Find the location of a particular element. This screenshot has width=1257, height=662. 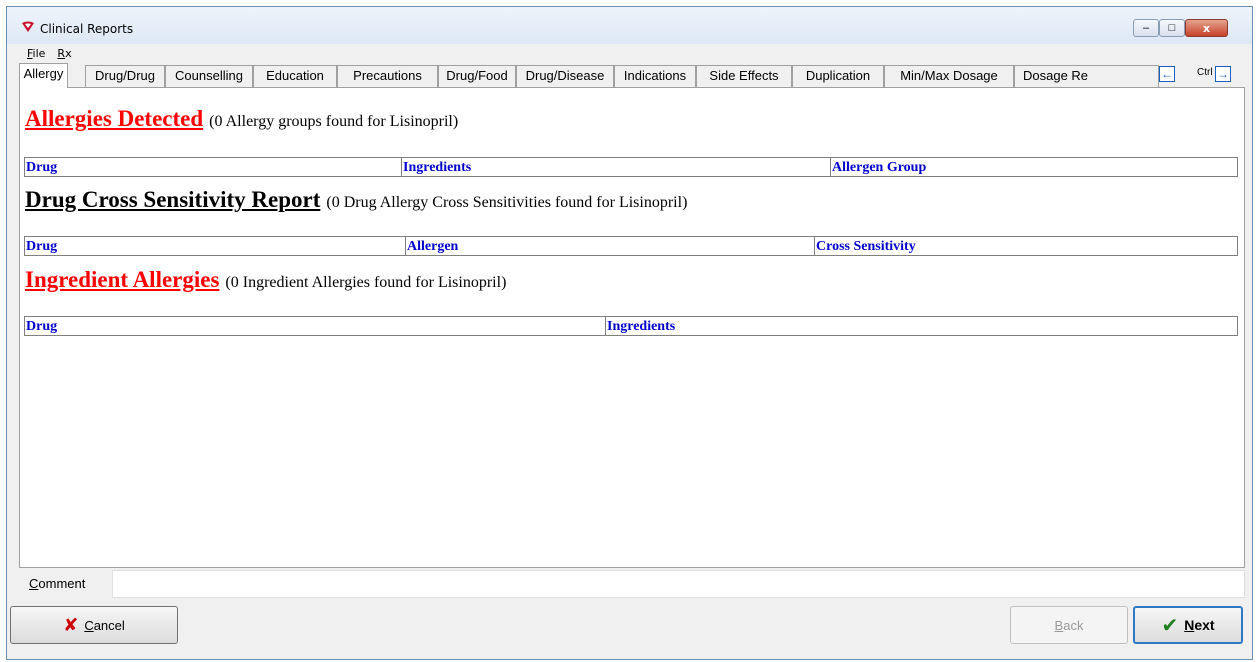

menu-bar: File Rx is located at coordinates (629, 53).